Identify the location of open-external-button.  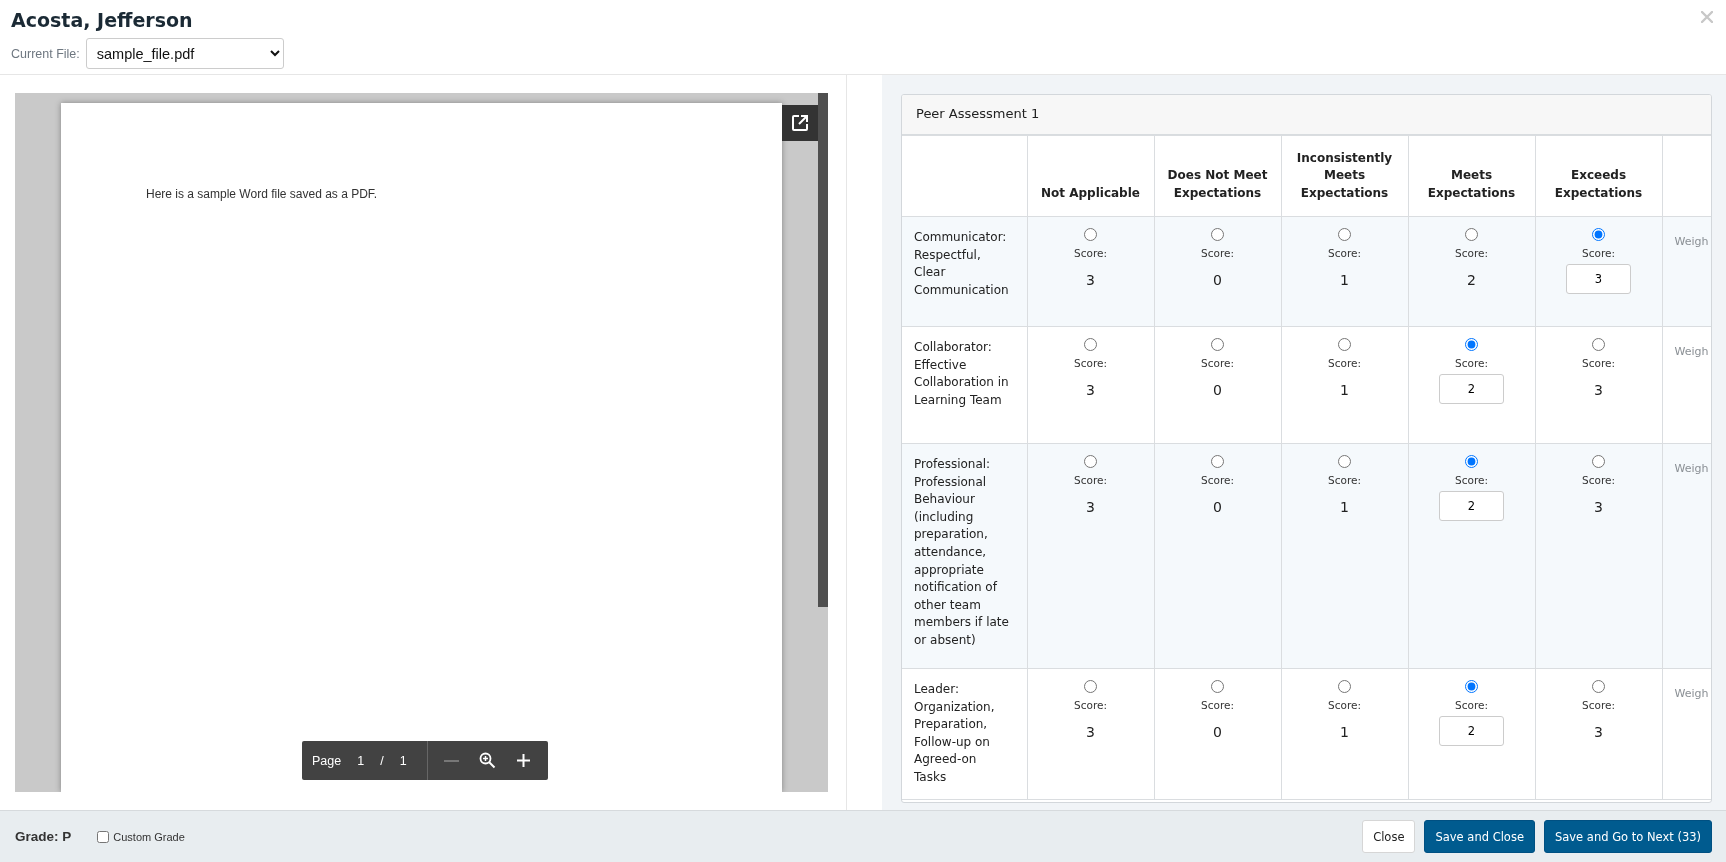
(800, 123).